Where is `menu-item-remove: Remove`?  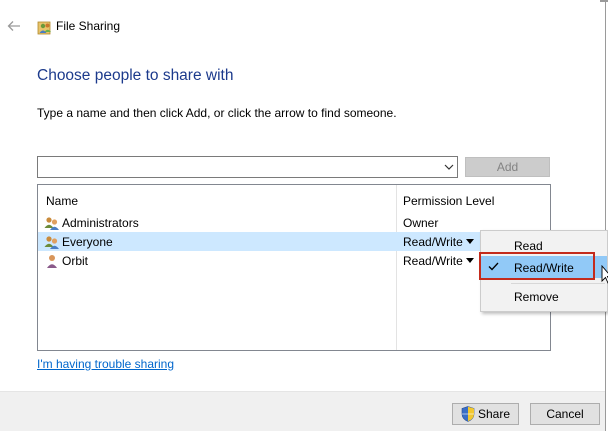
menu-item-remove: Remove is located at coordinates (544, 296).